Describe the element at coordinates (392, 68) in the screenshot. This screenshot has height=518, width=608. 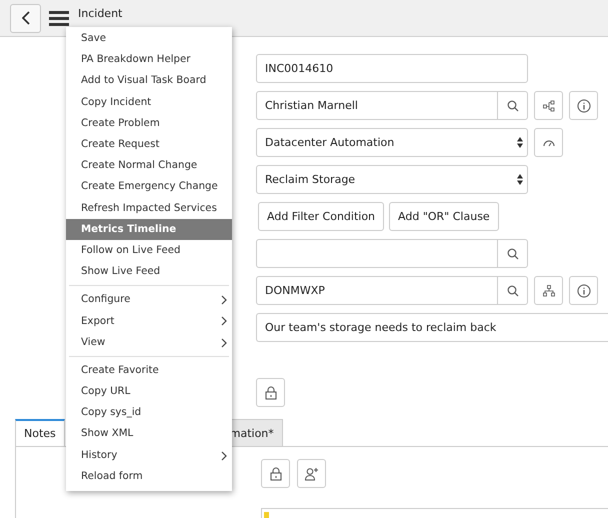
I see `number-field: INC0014610` at that location.